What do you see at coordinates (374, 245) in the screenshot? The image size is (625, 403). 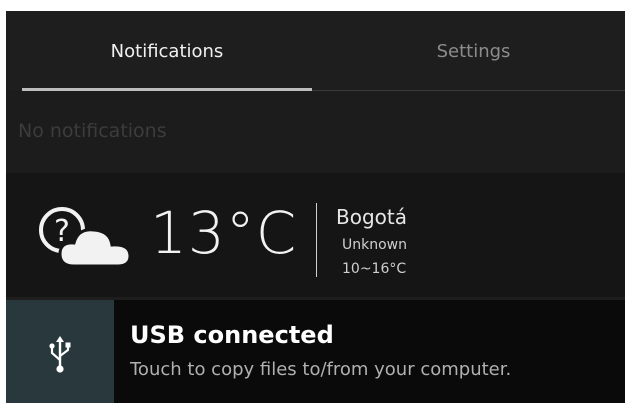 I see `weather-condition: Unknown` at bounding box center [374, 245].